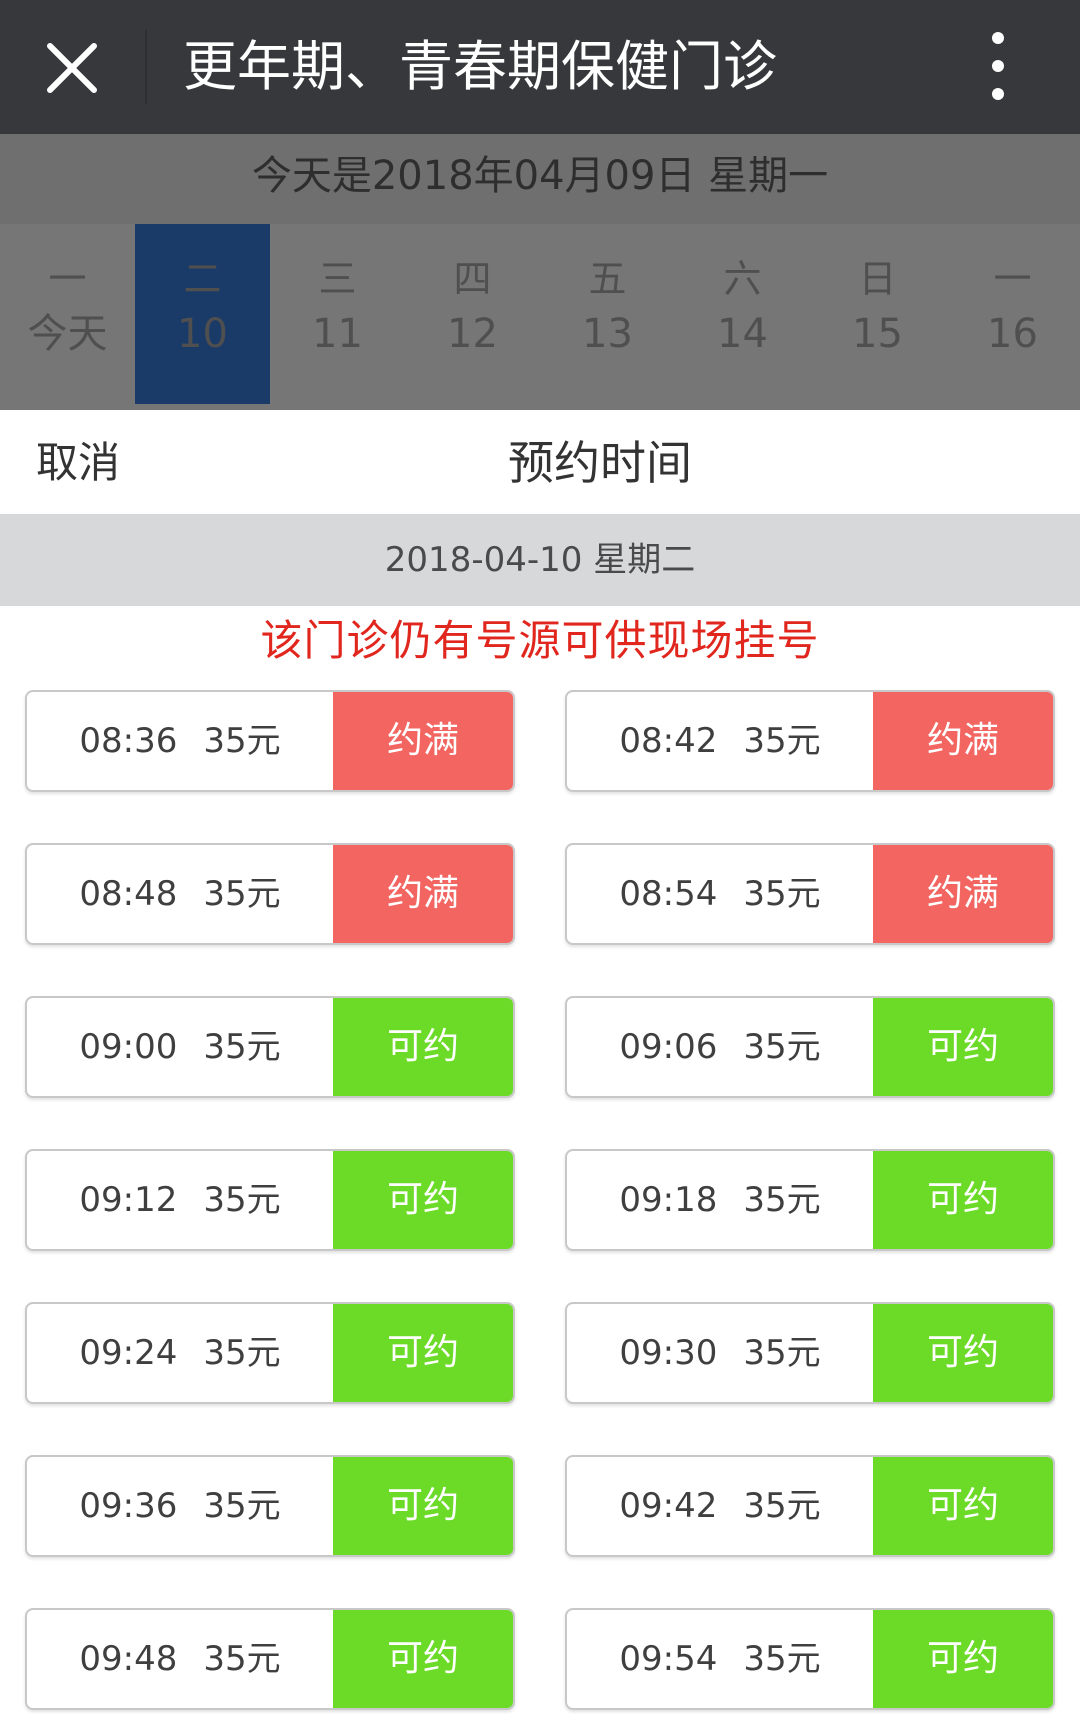 The width and height of the screenshot is (1080, 1730). I want to click on time-slot: 09:12 35元 可约, so click(270, 1200).